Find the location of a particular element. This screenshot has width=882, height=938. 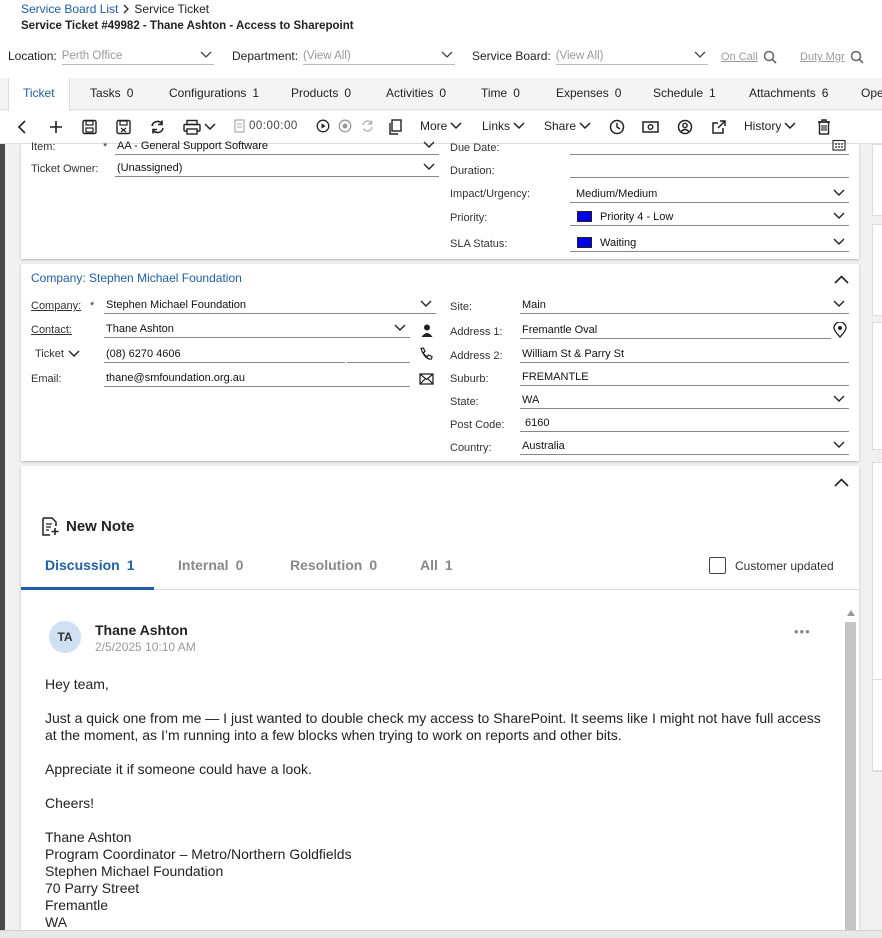

tab-attachments: Attachments 6 is located at coordinates (788, 94).